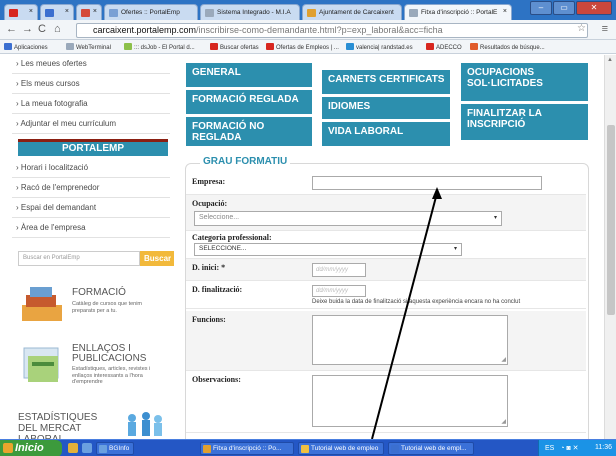 The image size is (616, 456). Describe the element at coordinates (605, 29) in the screenshot. I see `menu-icon: ≡` at that location.